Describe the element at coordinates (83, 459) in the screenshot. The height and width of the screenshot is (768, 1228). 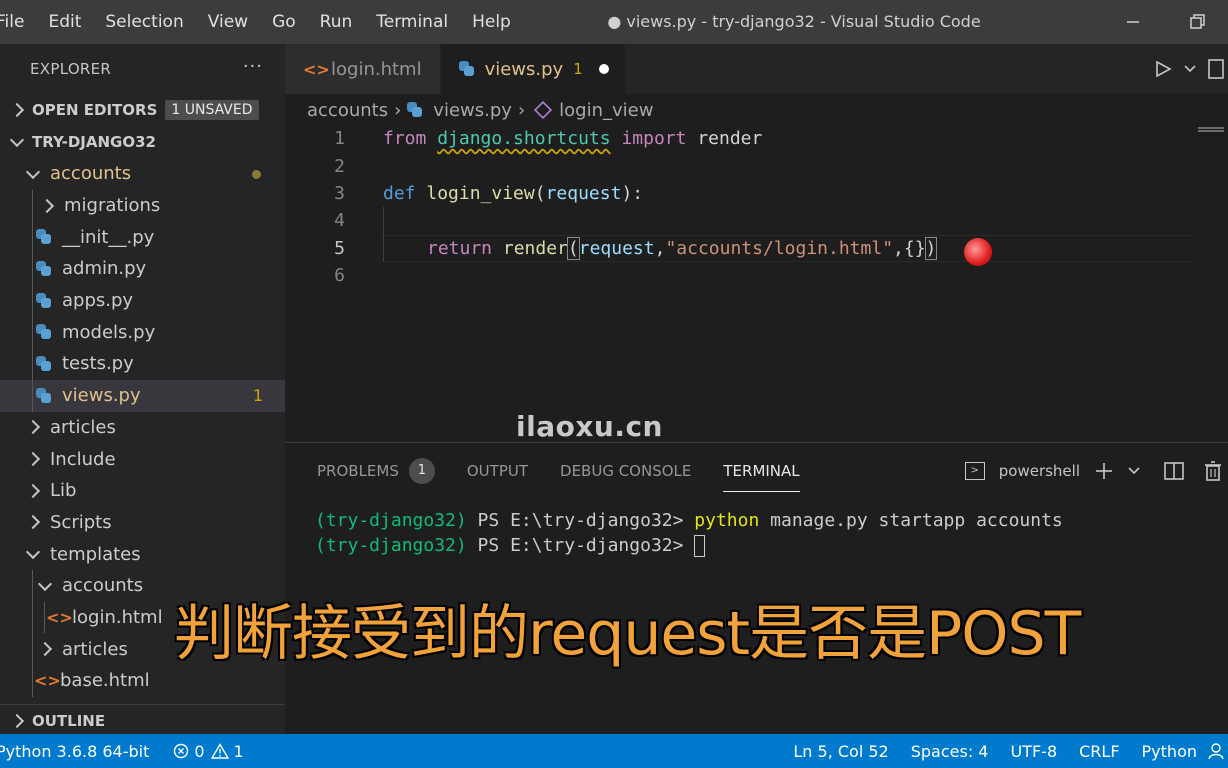
I see `tree-label: Include` at that location.